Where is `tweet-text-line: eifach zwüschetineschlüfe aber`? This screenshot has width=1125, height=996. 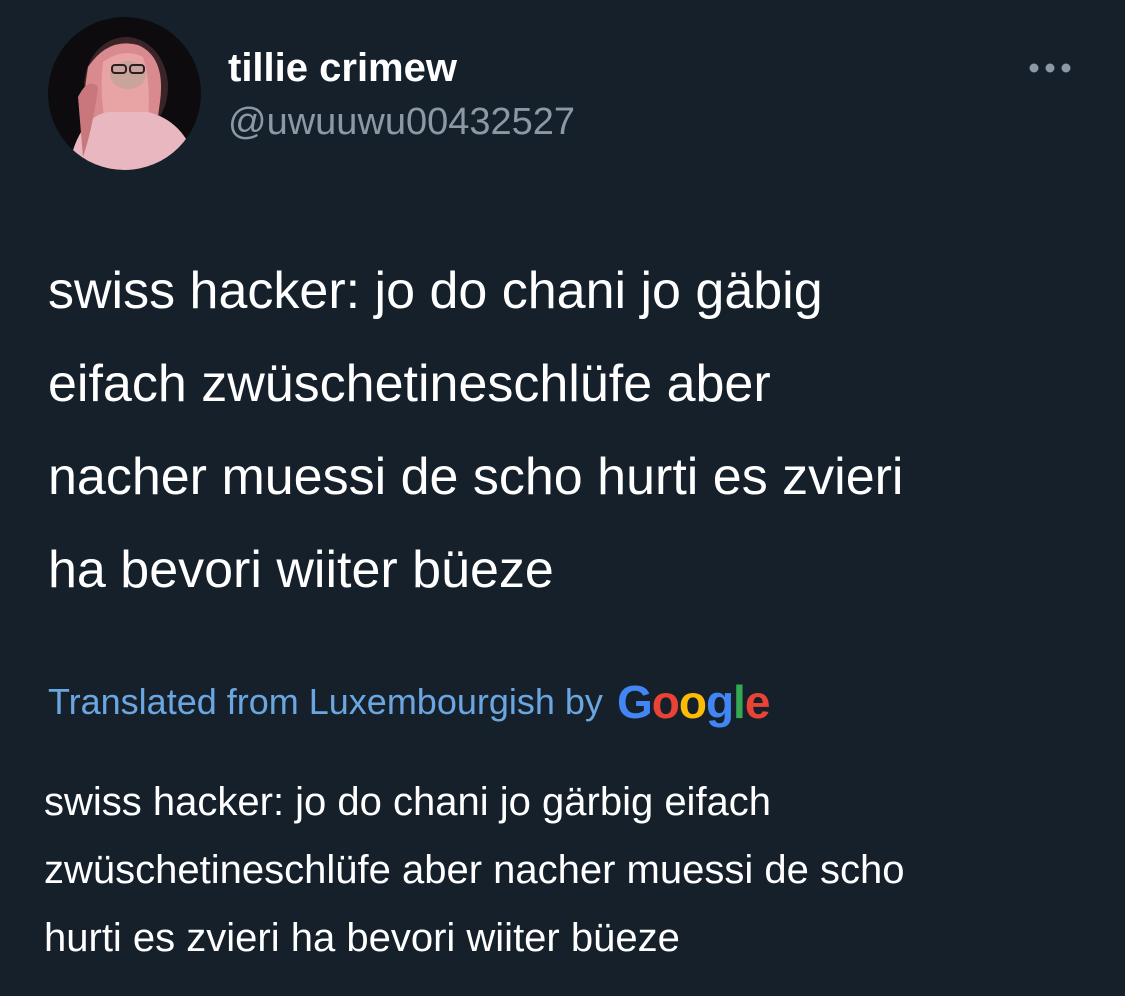
tweet-text-line: eifach zwüschetineschlüfe aber is located at coordinates (409, 384).